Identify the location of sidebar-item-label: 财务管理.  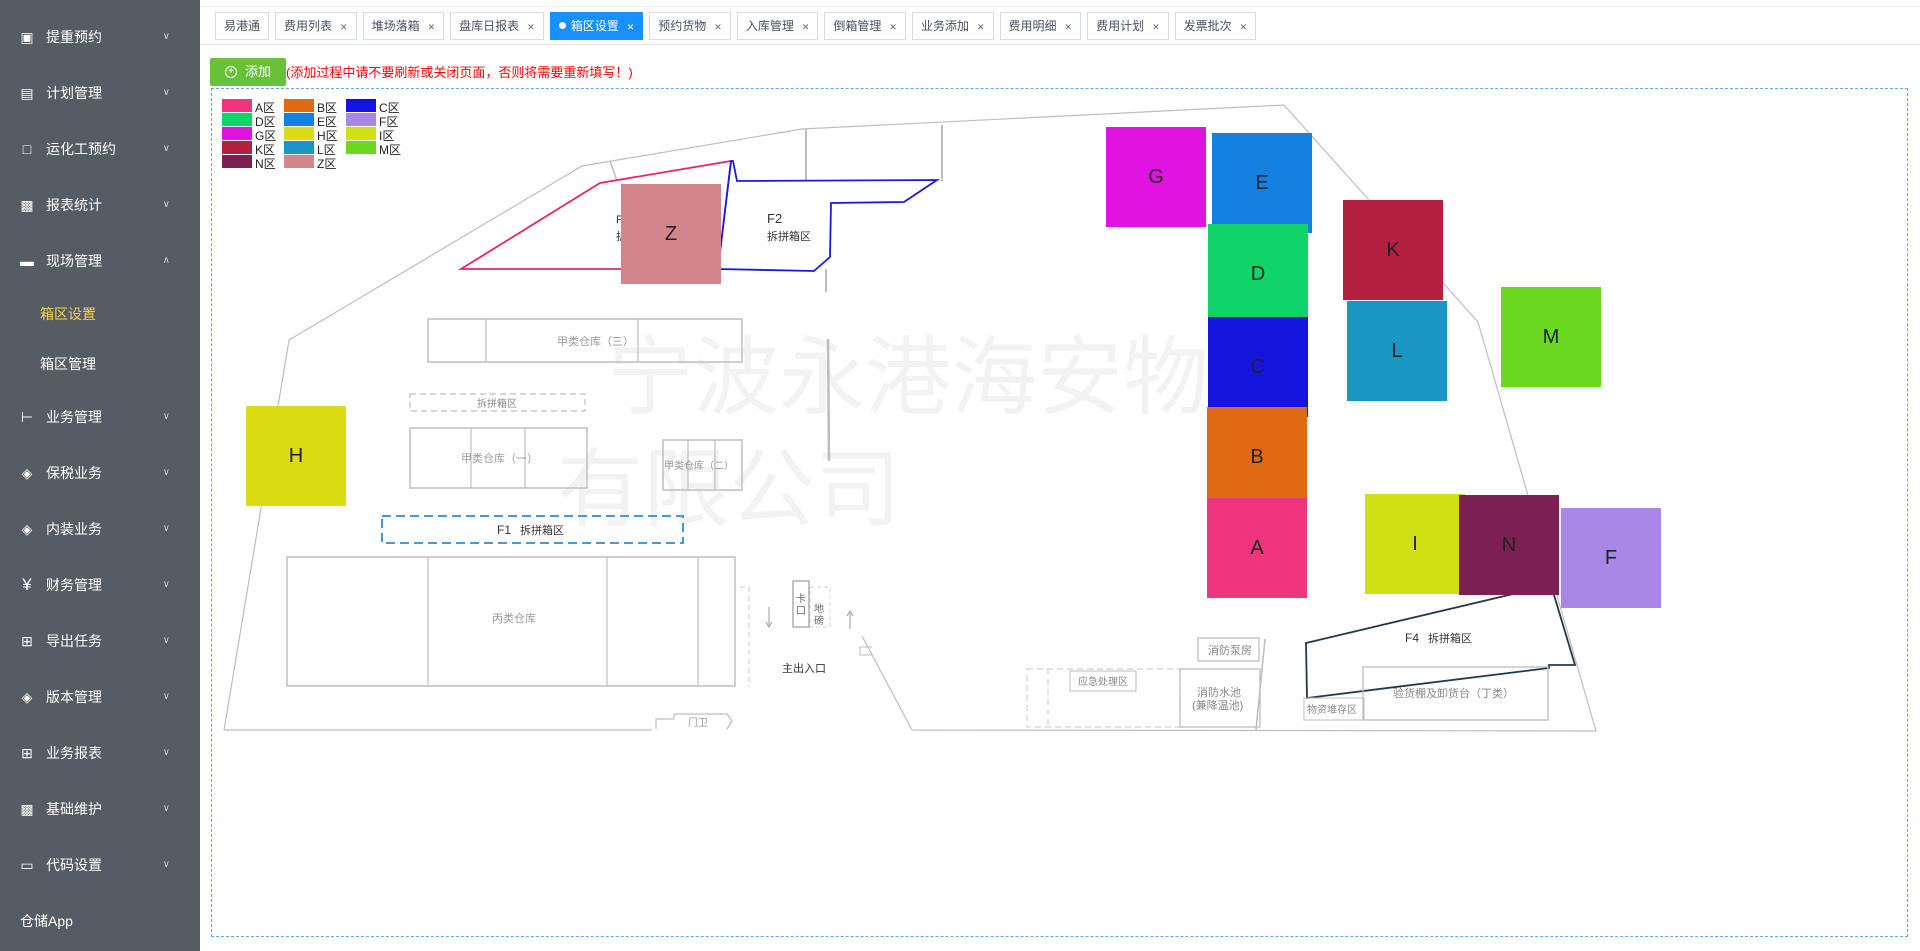
(74, 585).